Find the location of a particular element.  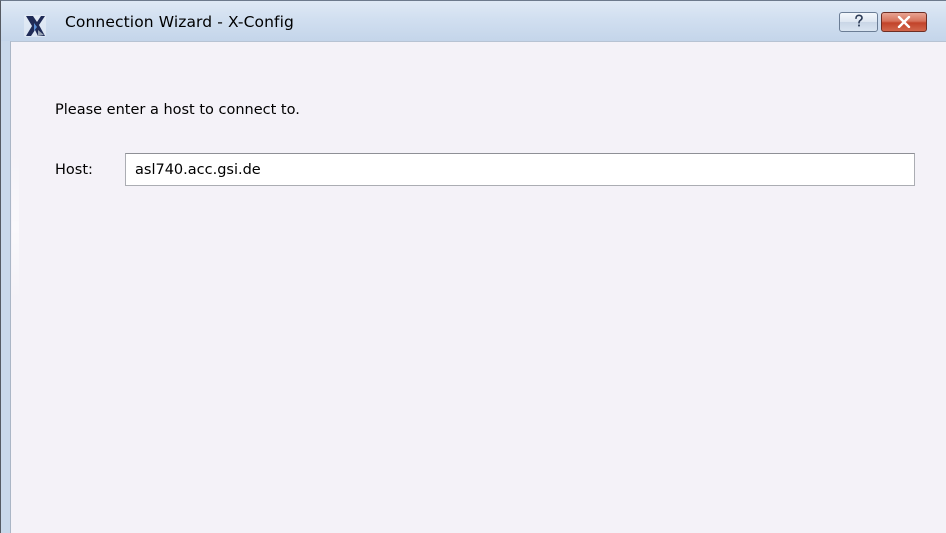

host-label: Host: is located at coordinates (74, 170).